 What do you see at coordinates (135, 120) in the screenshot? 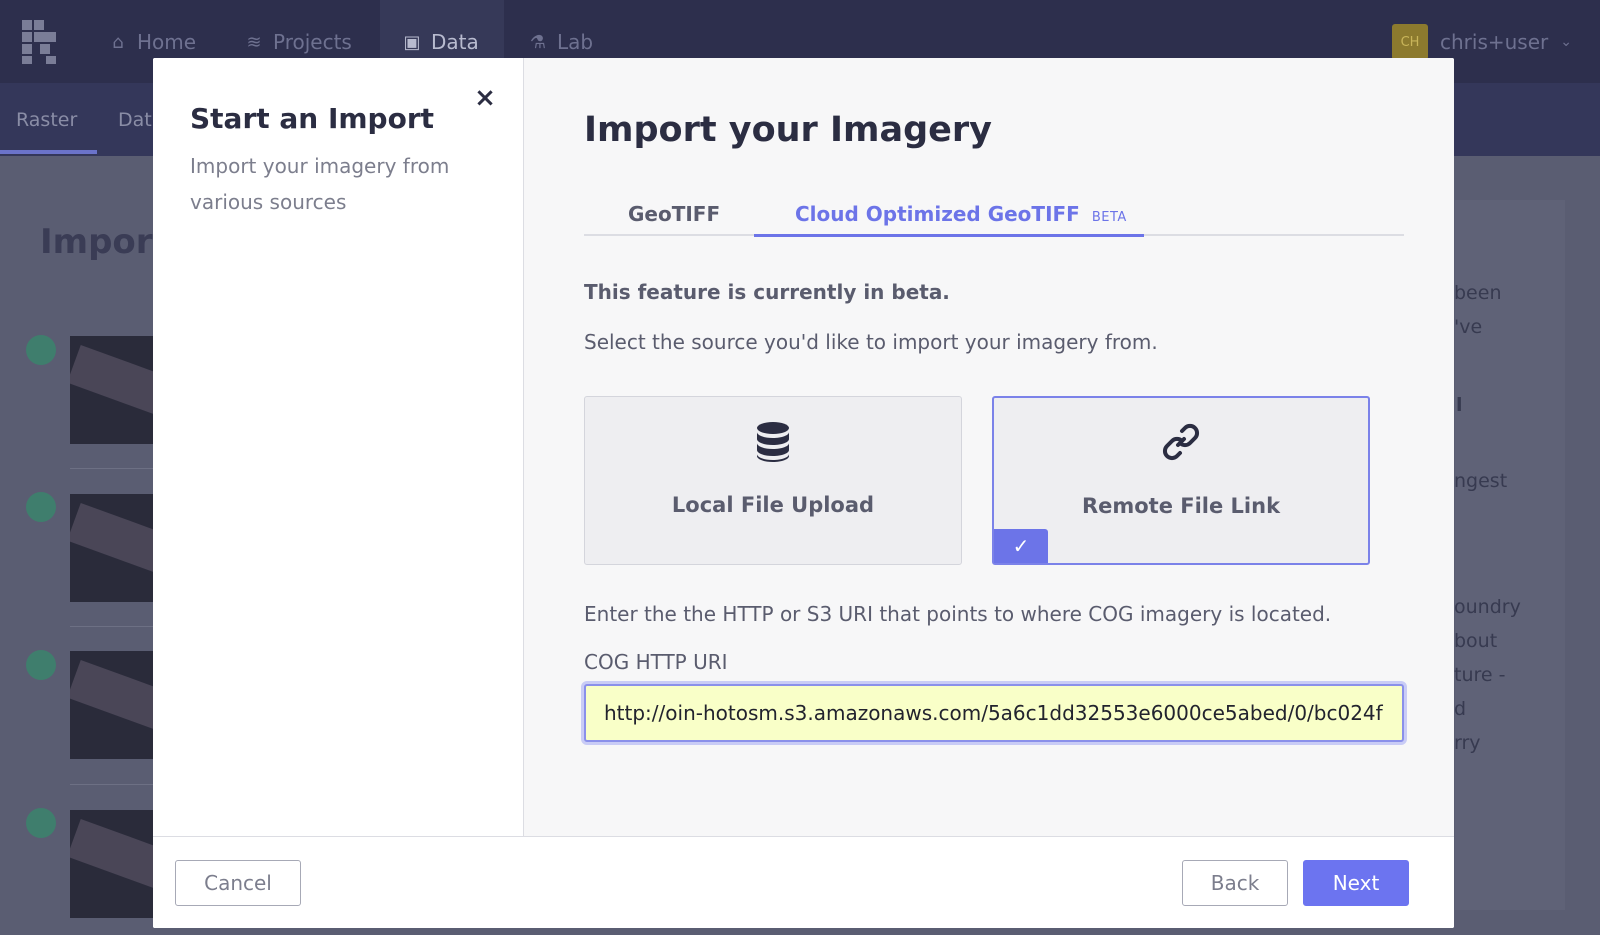
I see `subnav-item-data: Dat` at bounding box center [135, 120].